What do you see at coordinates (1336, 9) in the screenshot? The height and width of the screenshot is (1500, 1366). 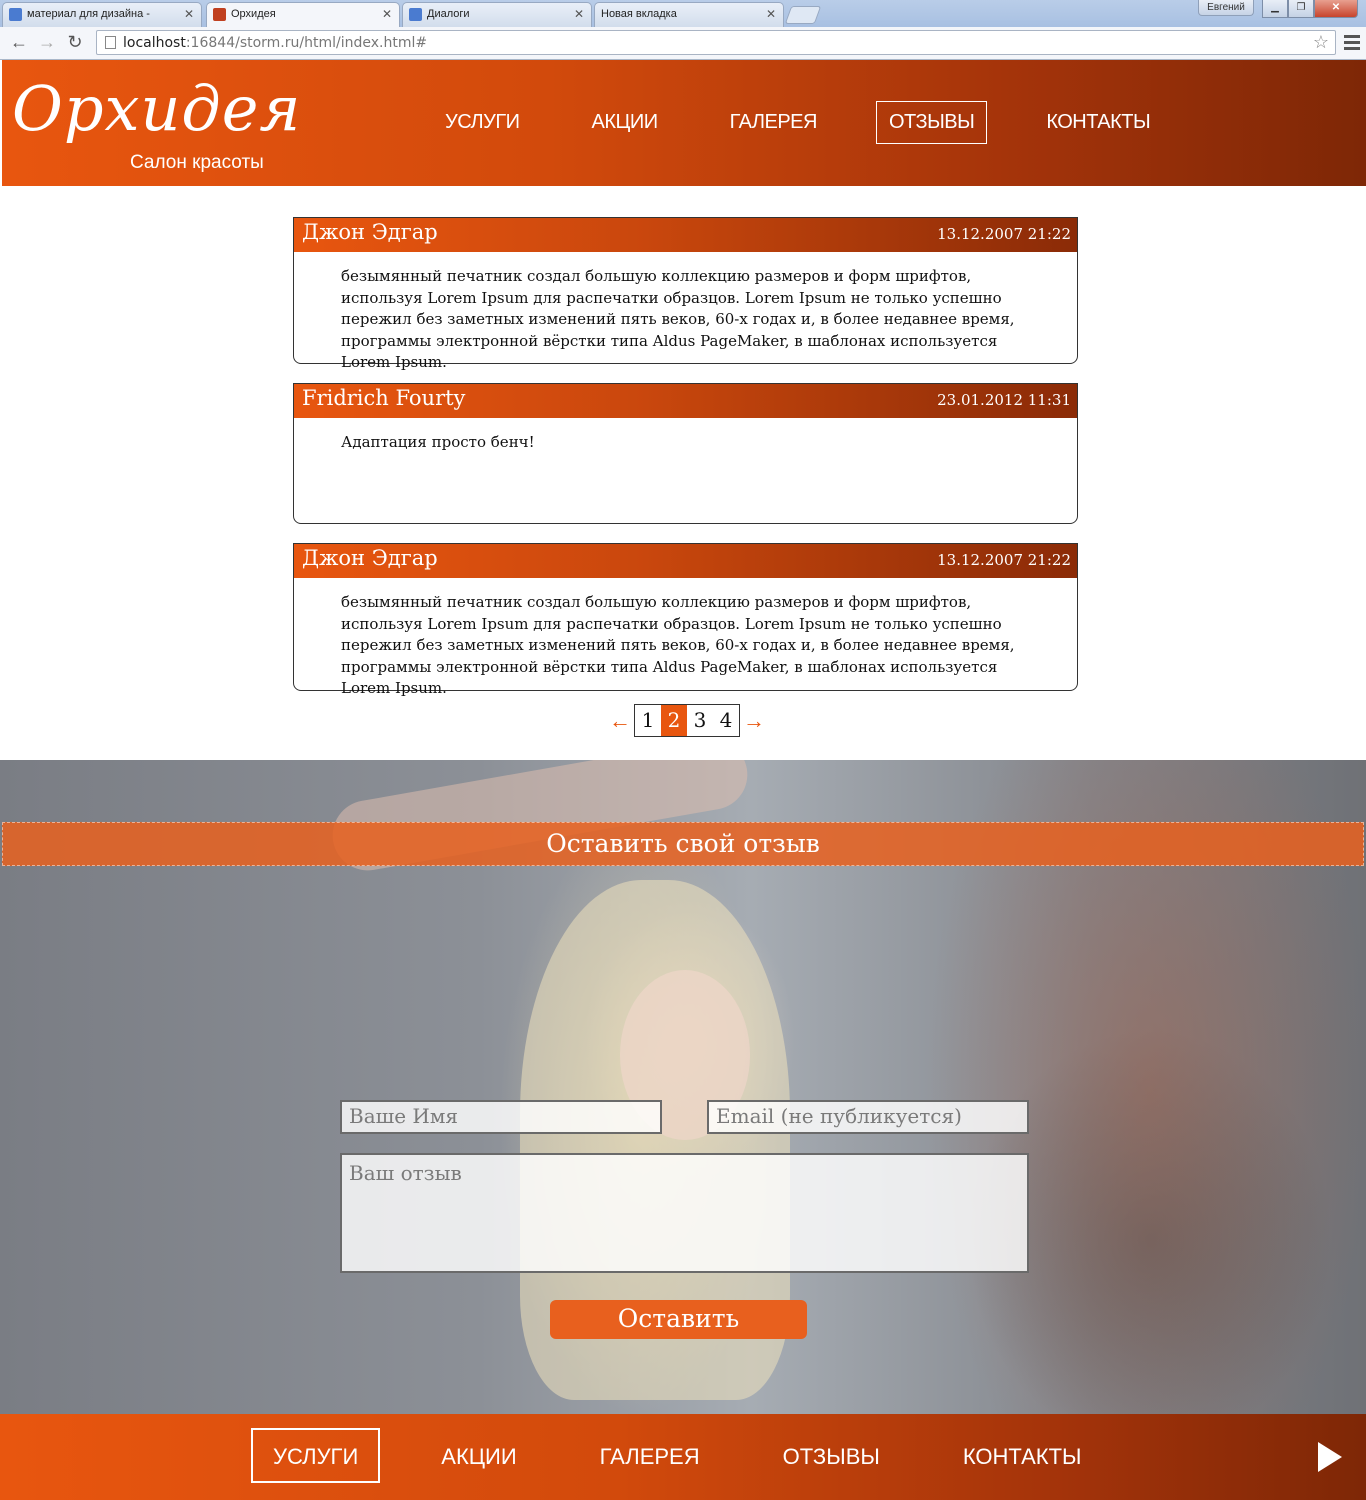 I see `close-window-button: ✕` at bounding box center [1336, 9].